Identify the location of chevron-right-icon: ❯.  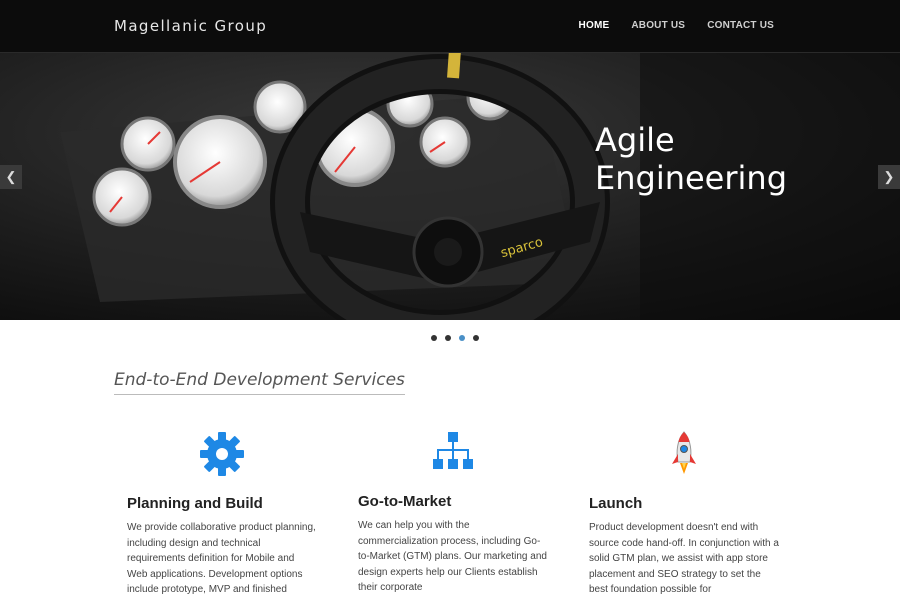
(889, 176).